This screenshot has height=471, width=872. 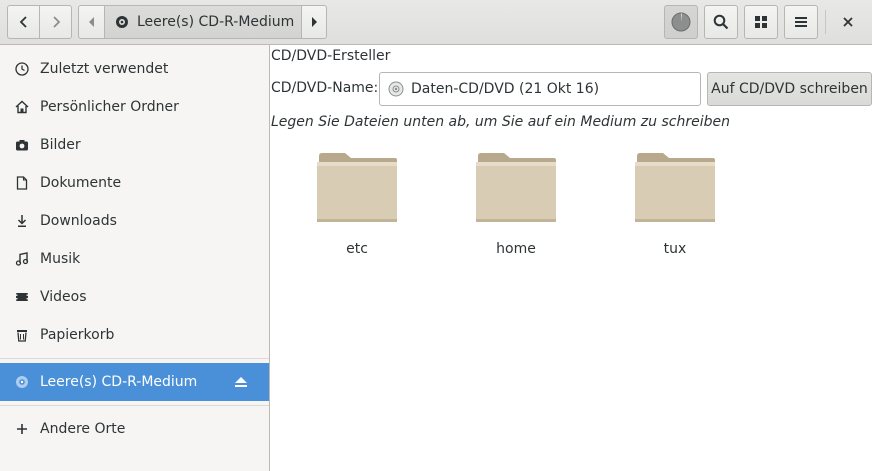 I want to click on clock-icon, so click(x=22, y=69).